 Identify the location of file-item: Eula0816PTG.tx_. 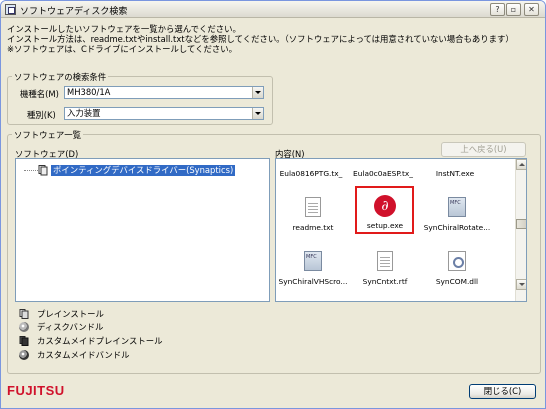
(311, 171).